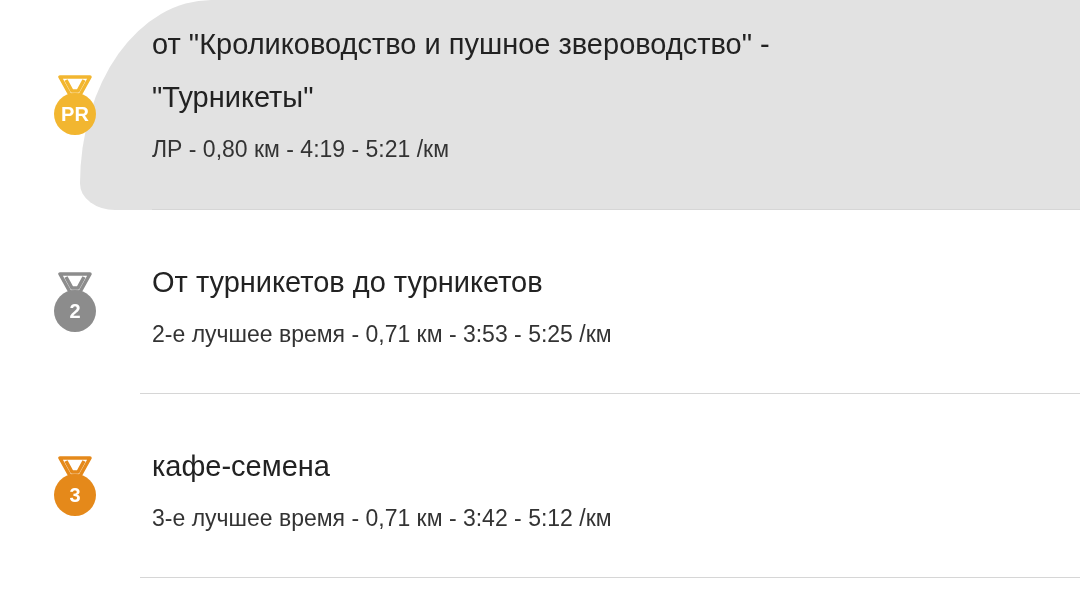 This screenshot has width=1080, height=614. I want to click on segment-title: кафе-семена, so click(241, 466).